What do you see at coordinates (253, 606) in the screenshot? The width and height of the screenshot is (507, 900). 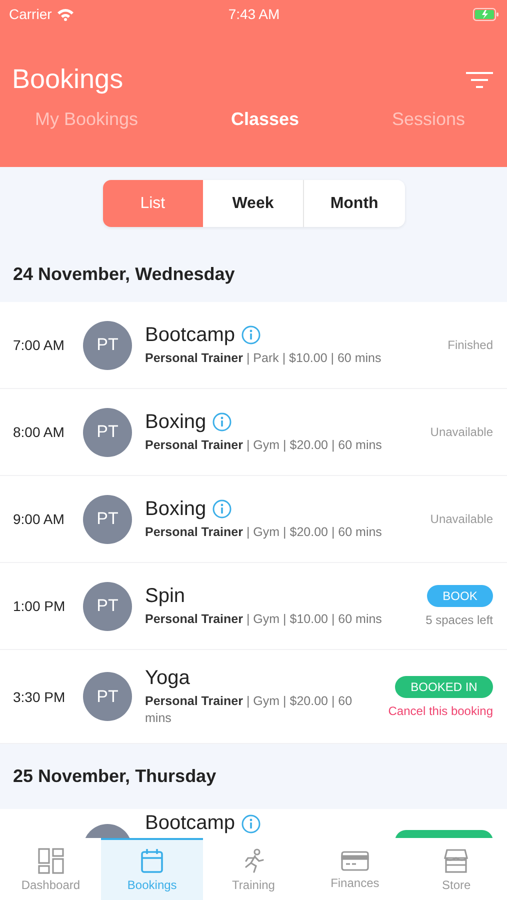 I see `class-row: 1:00 PM PT Spin Personal Trainer | Gym | $10.00 | 60 mins BOOK 5 spaces left` at bounding box center [253, 606].